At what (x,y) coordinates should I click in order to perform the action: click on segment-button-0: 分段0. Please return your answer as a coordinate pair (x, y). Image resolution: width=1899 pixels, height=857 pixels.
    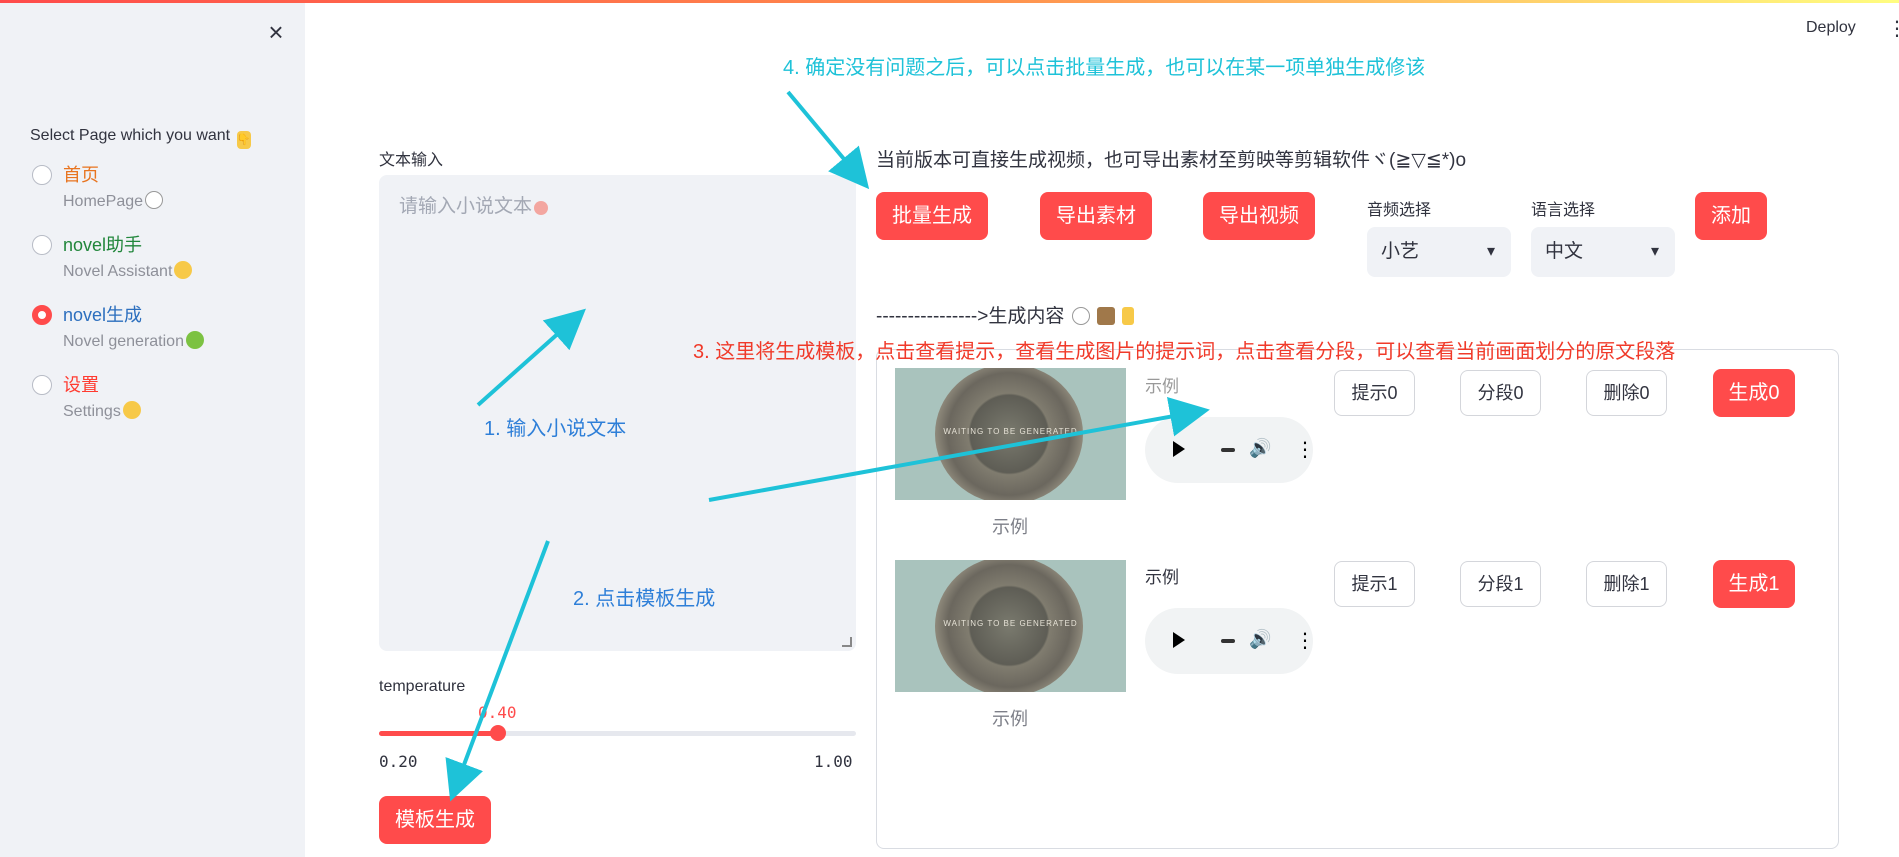
    Looking at the image, I should click on (1500, 393).